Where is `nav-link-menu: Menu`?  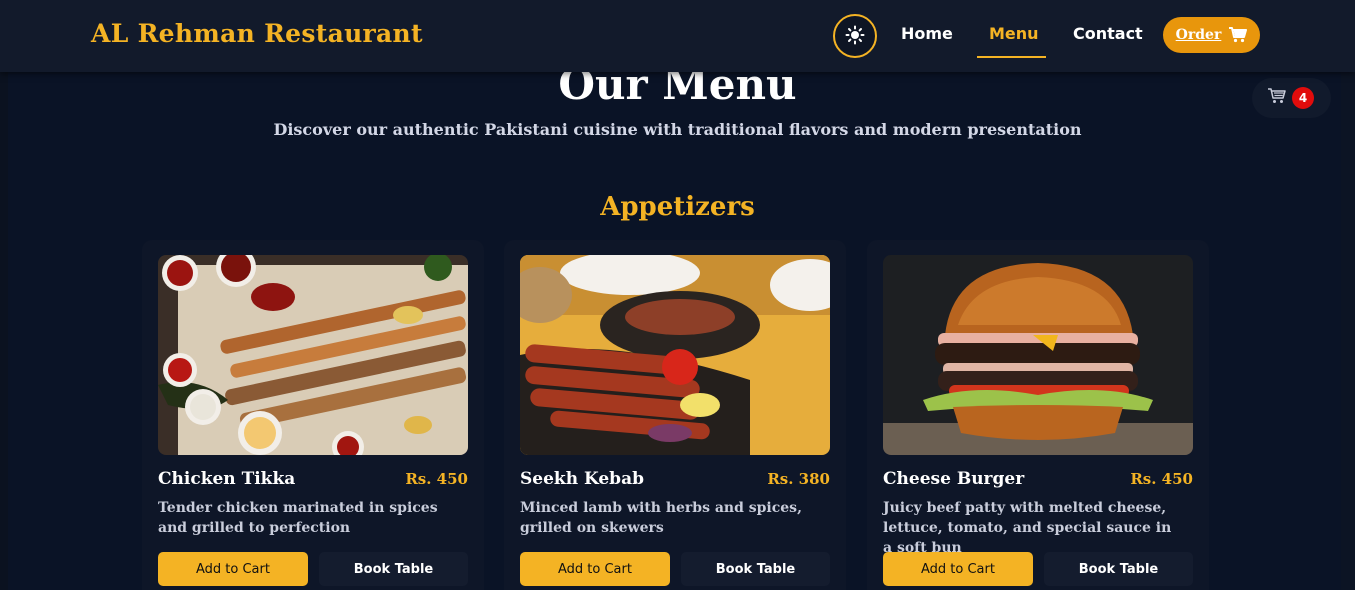
nav-link-menu: Menu is located at coordinates (1014, 33).